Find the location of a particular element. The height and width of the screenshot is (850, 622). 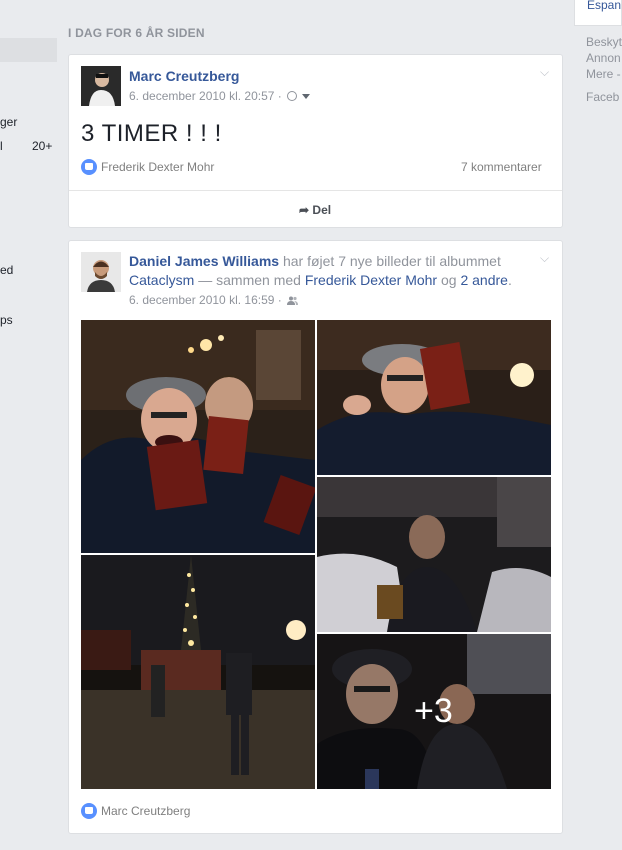

left-sidebar: ger l 20+ ed ps is located at coordinates (30, 425).